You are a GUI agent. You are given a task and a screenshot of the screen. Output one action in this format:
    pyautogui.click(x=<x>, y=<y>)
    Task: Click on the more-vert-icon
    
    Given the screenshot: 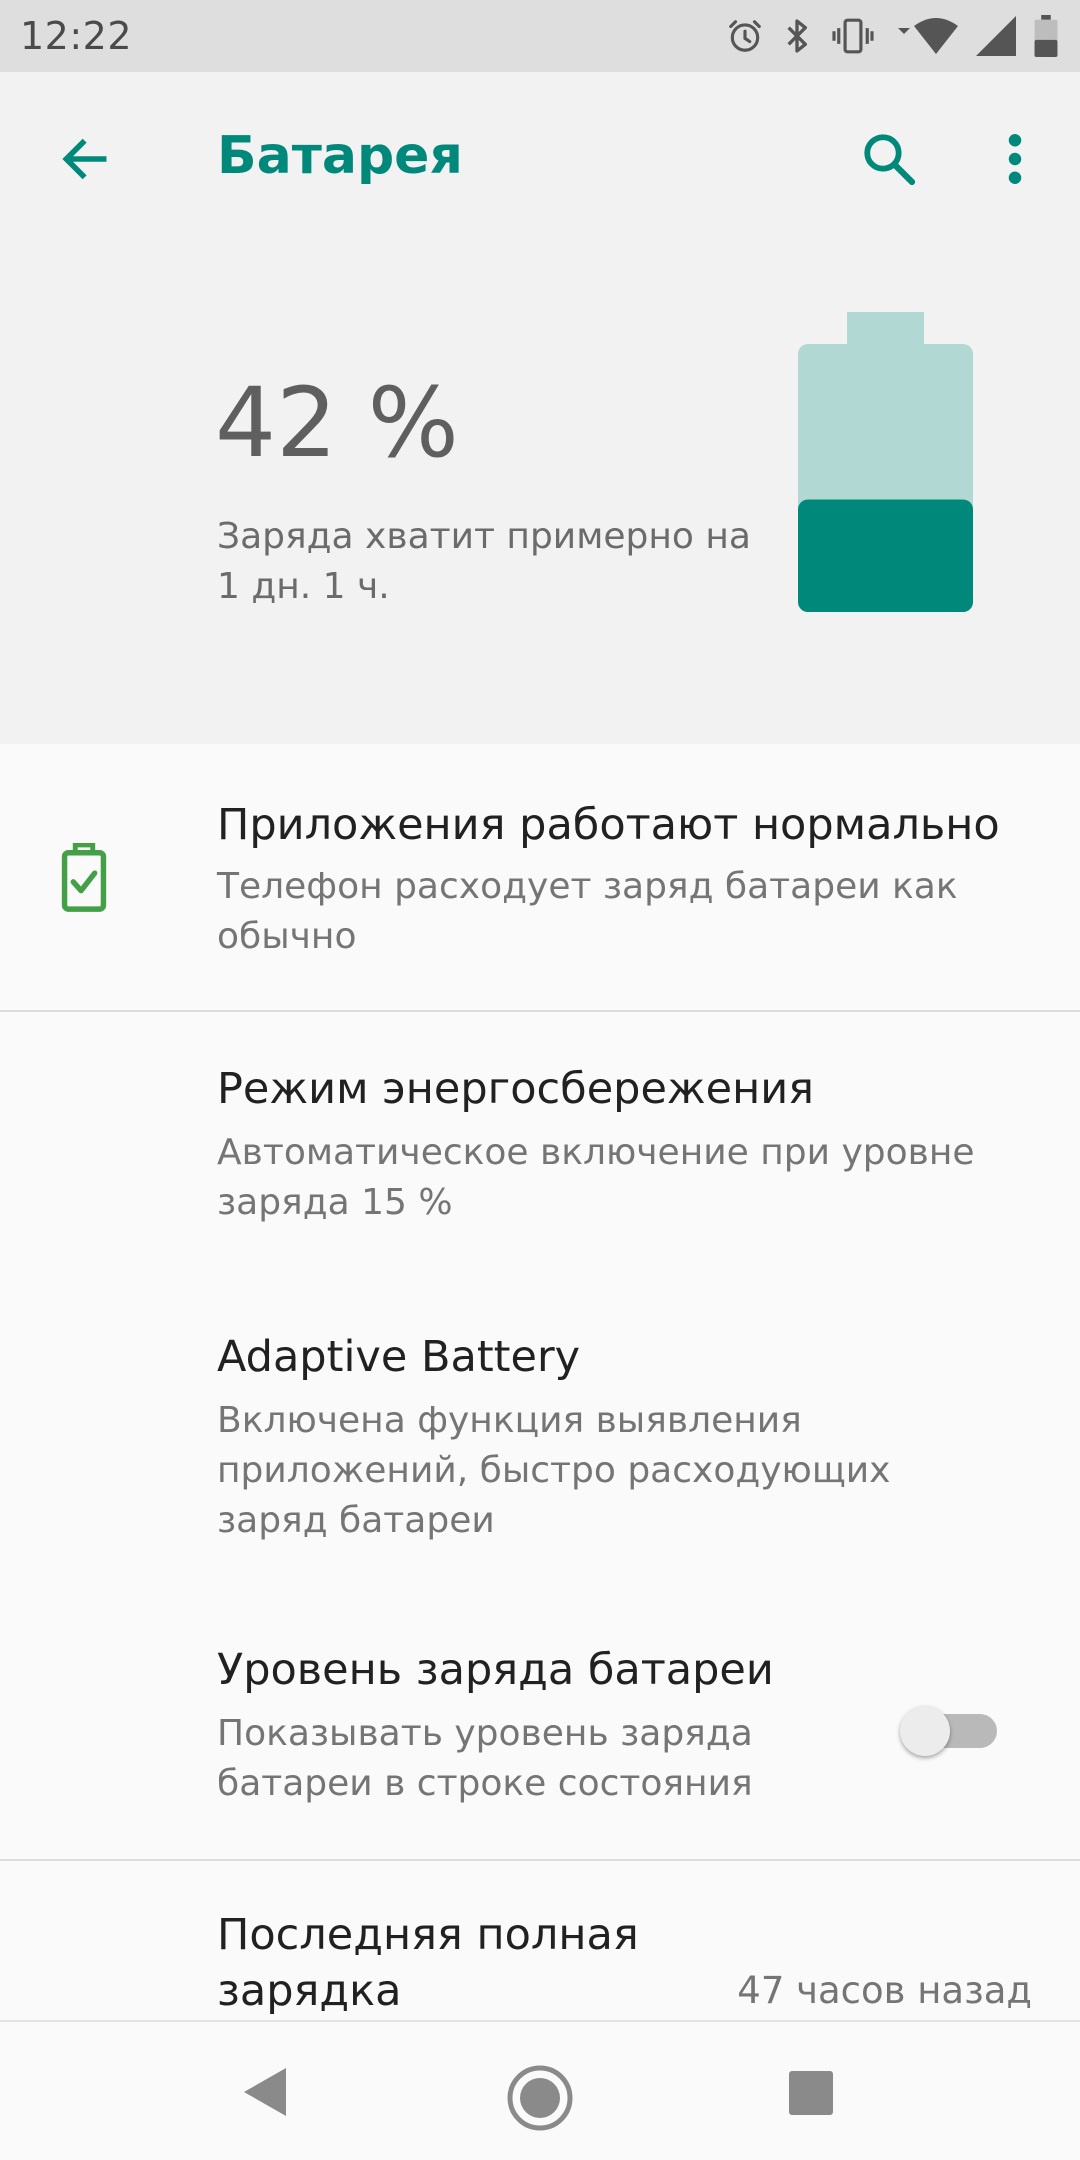 What is the action you would take?
    pyautogui.click(x=1015, y=159)
    